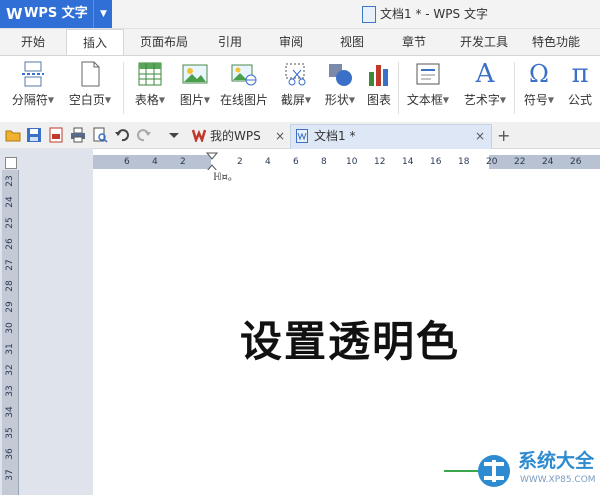 The width and height of the screenshot is (600, 495). I want to click on tab-page-layout: 页面布局, so click(164, 42).